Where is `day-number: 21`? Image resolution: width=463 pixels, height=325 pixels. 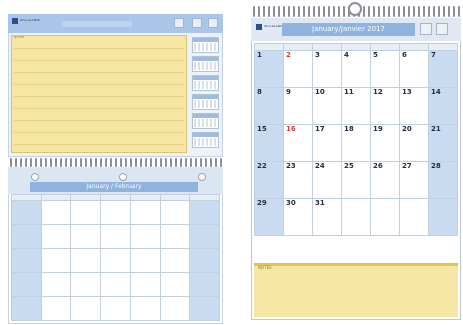
day-number: 21 is located at coordinates (436, 129).